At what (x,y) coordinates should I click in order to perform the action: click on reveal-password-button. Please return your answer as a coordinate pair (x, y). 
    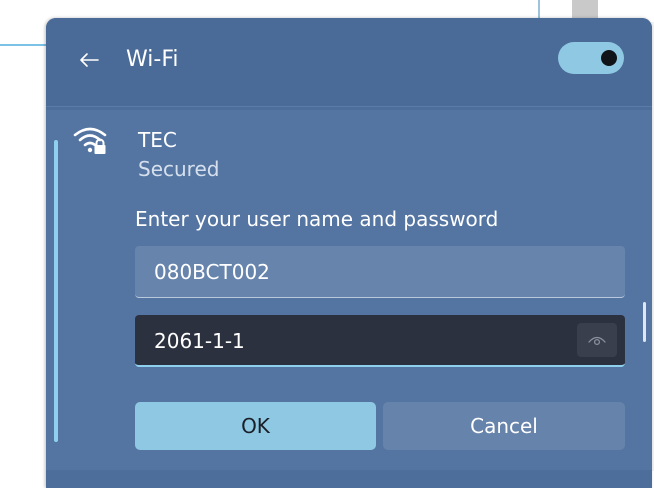
    Looking at the image, I should click on (597, 340).